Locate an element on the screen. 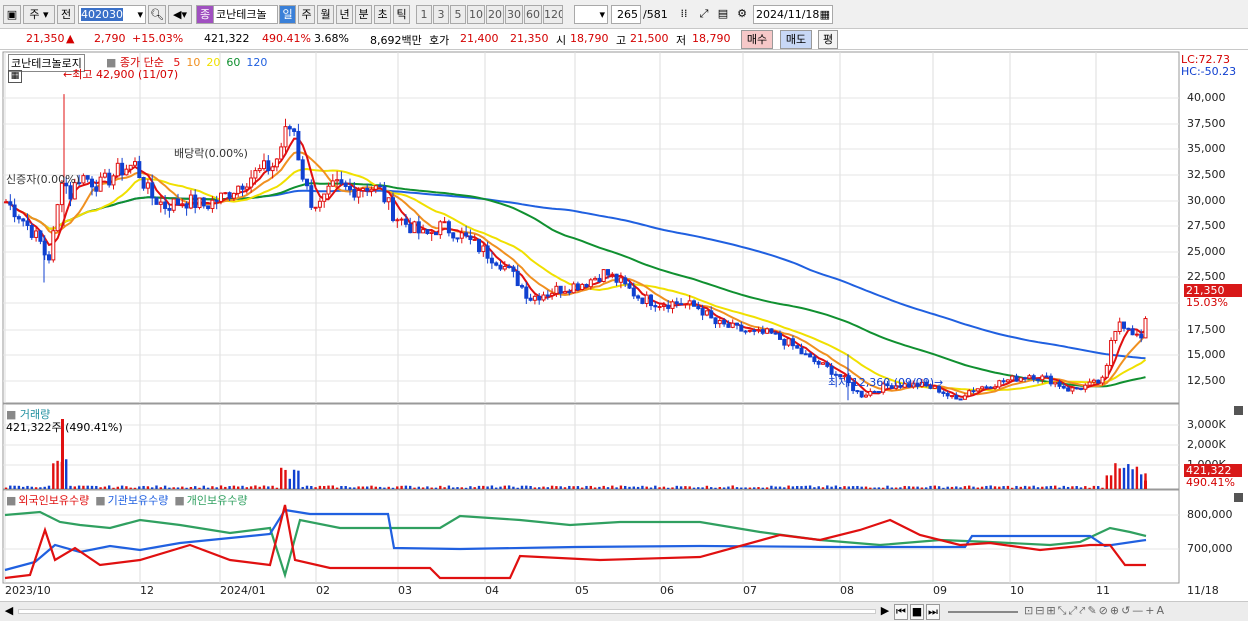 This screenshot has height=621, width=1248. trade-amount: 8,692백만 is located at coordinates (396, 40).